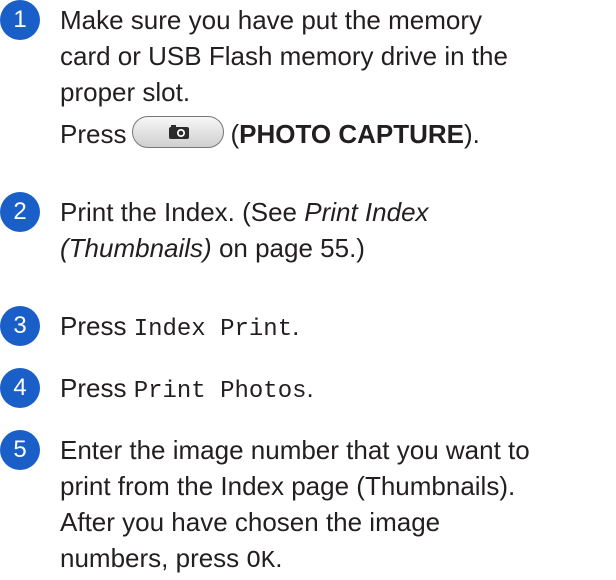  Describe the element at coordinates (125, 92) in the screenshot. I see `step-line: proper slot.` at that location.